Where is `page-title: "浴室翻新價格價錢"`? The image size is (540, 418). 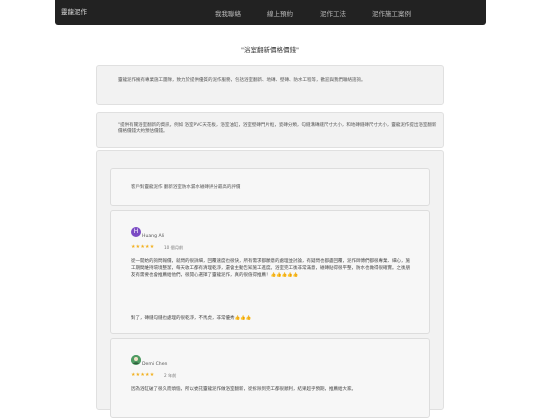 page-title: "浴室翻新價格價錢" is located at coordinates (270, 50).